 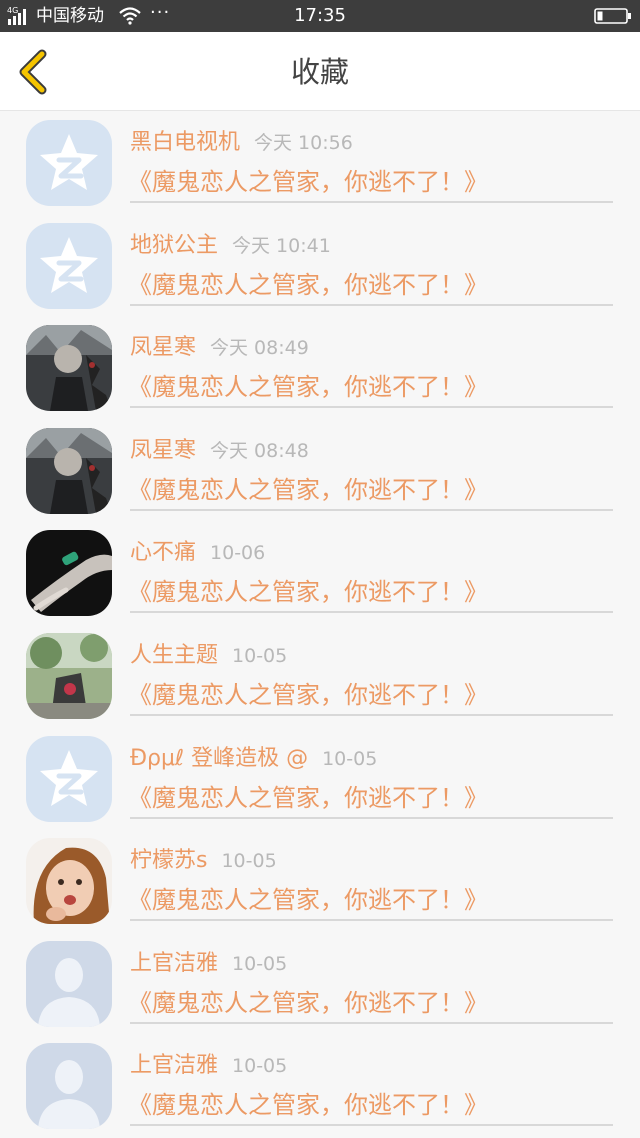 What do you see at coordinates (168, 860) in the screenshot?
I see `user-name: 柠檬苏s` at bounding box center [168, 860].